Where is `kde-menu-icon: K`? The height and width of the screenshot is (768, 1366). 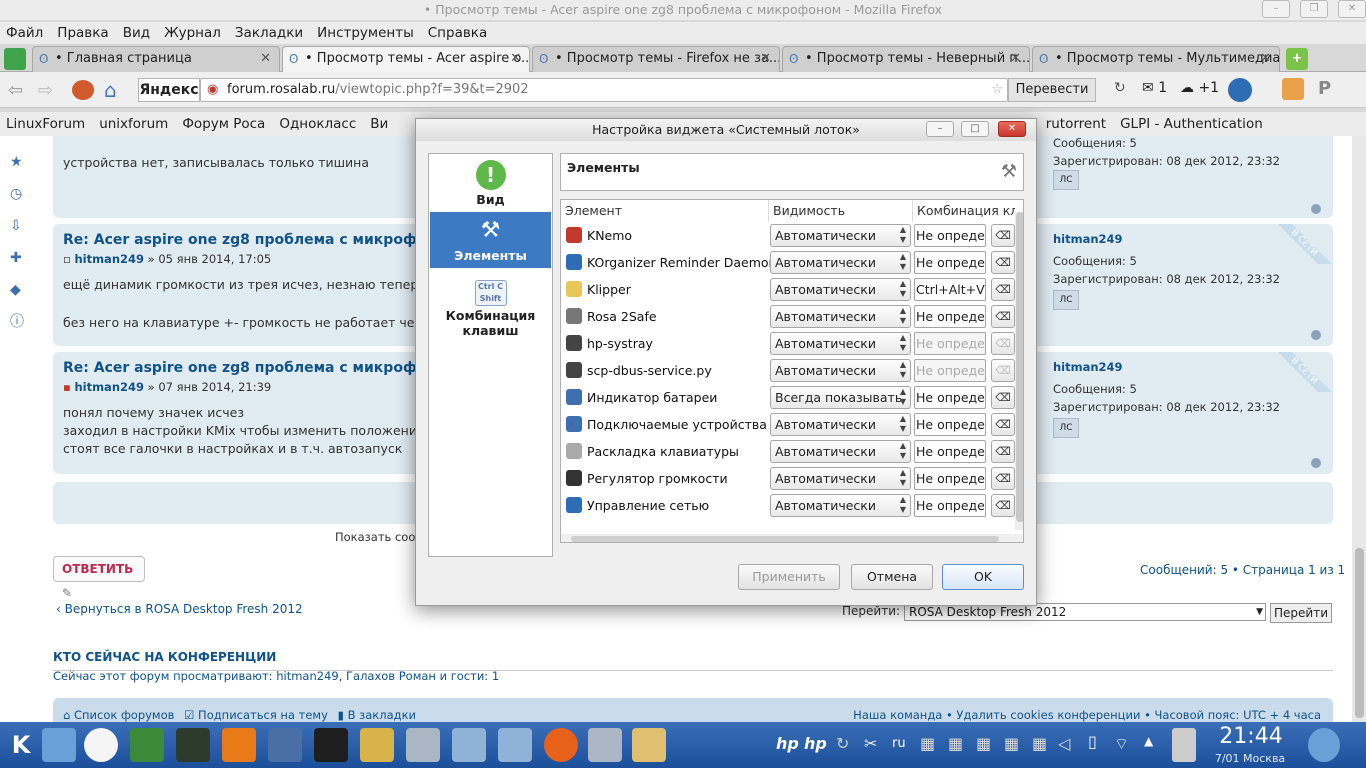 kde-menu-icon: K is located at coordinates (21, 745).